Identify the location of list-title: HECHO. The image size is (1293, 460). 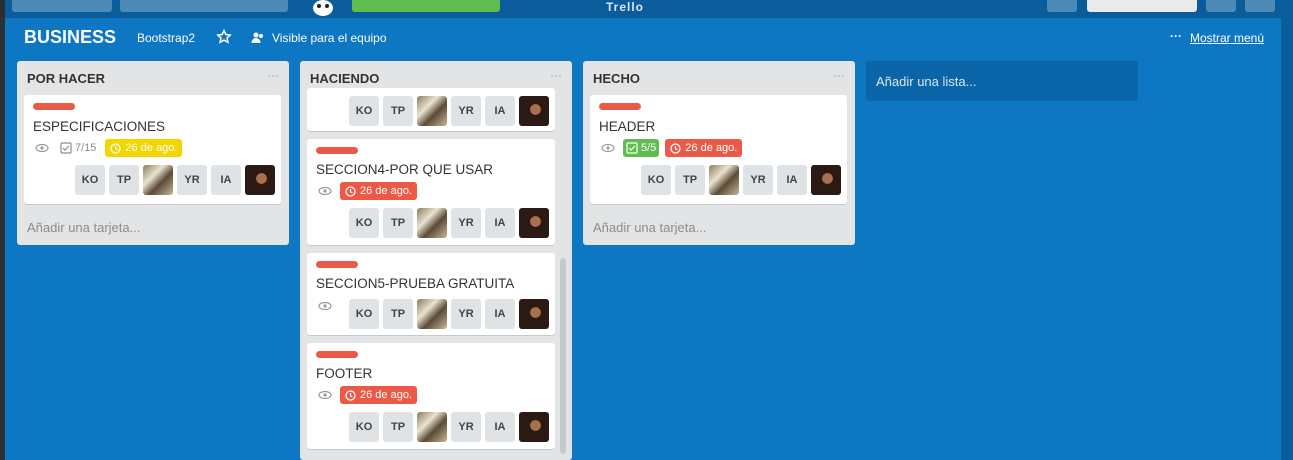
(616, 78).